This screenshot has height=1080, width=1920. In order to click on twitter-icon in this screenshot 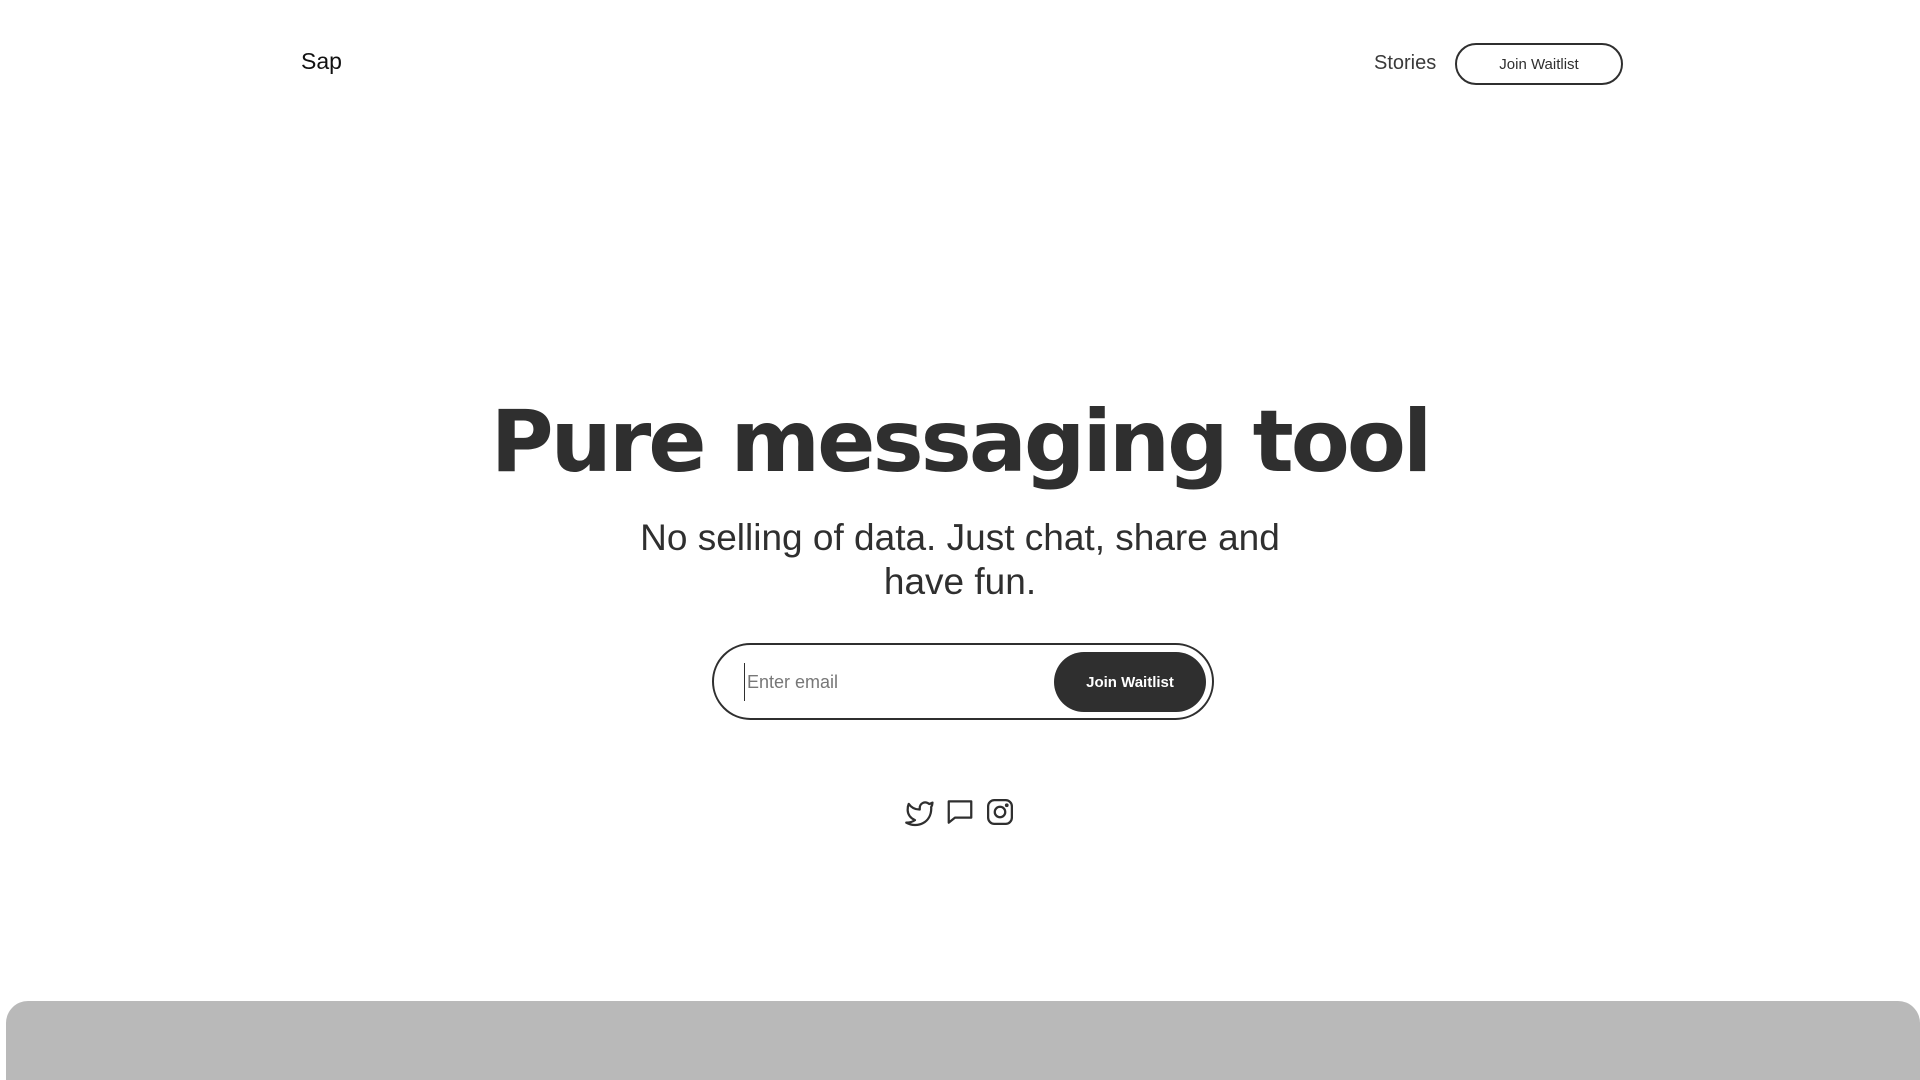, I will do `click(919, 814)`.